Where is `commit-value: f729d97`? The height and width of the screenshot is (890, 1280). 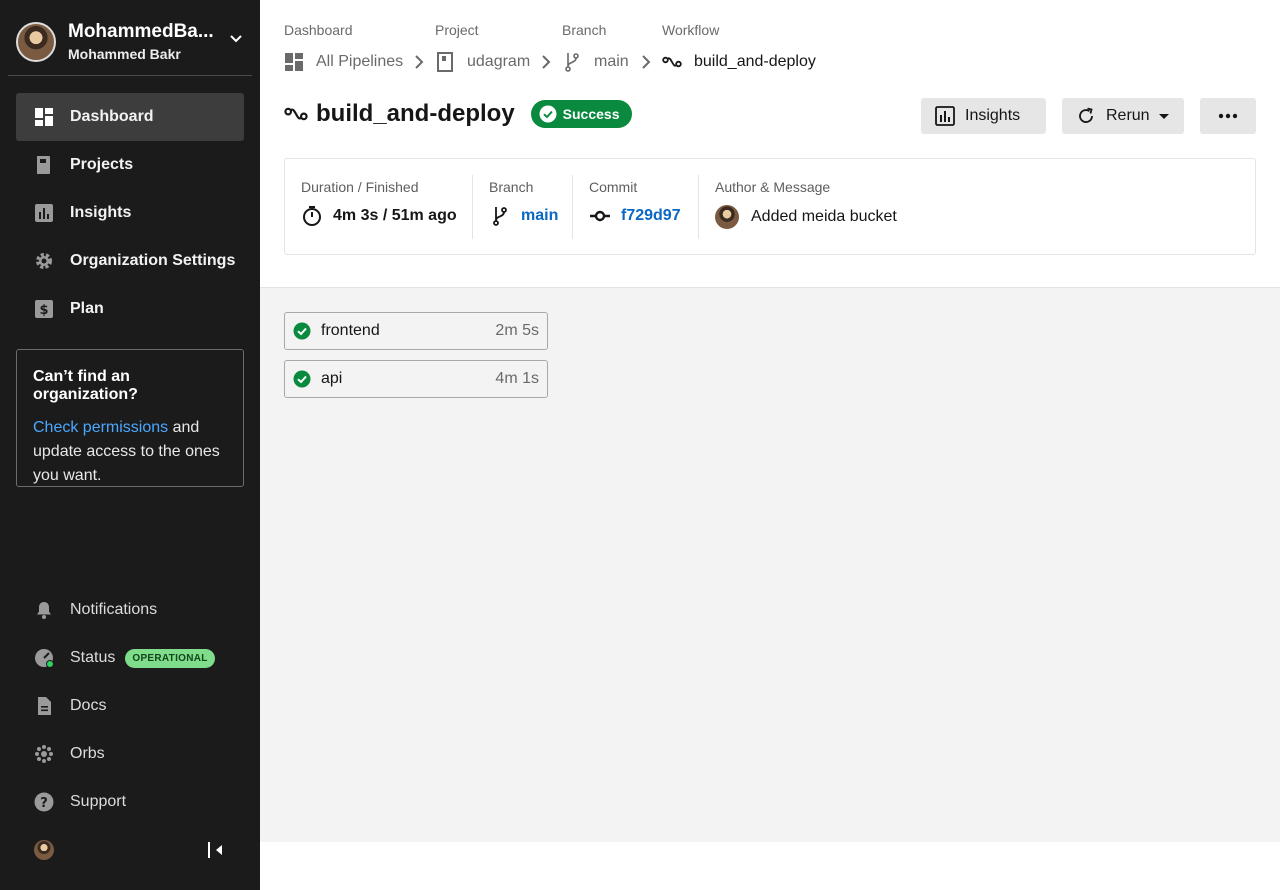 commit-value: f729d97 is located at coordinates (643, 216).